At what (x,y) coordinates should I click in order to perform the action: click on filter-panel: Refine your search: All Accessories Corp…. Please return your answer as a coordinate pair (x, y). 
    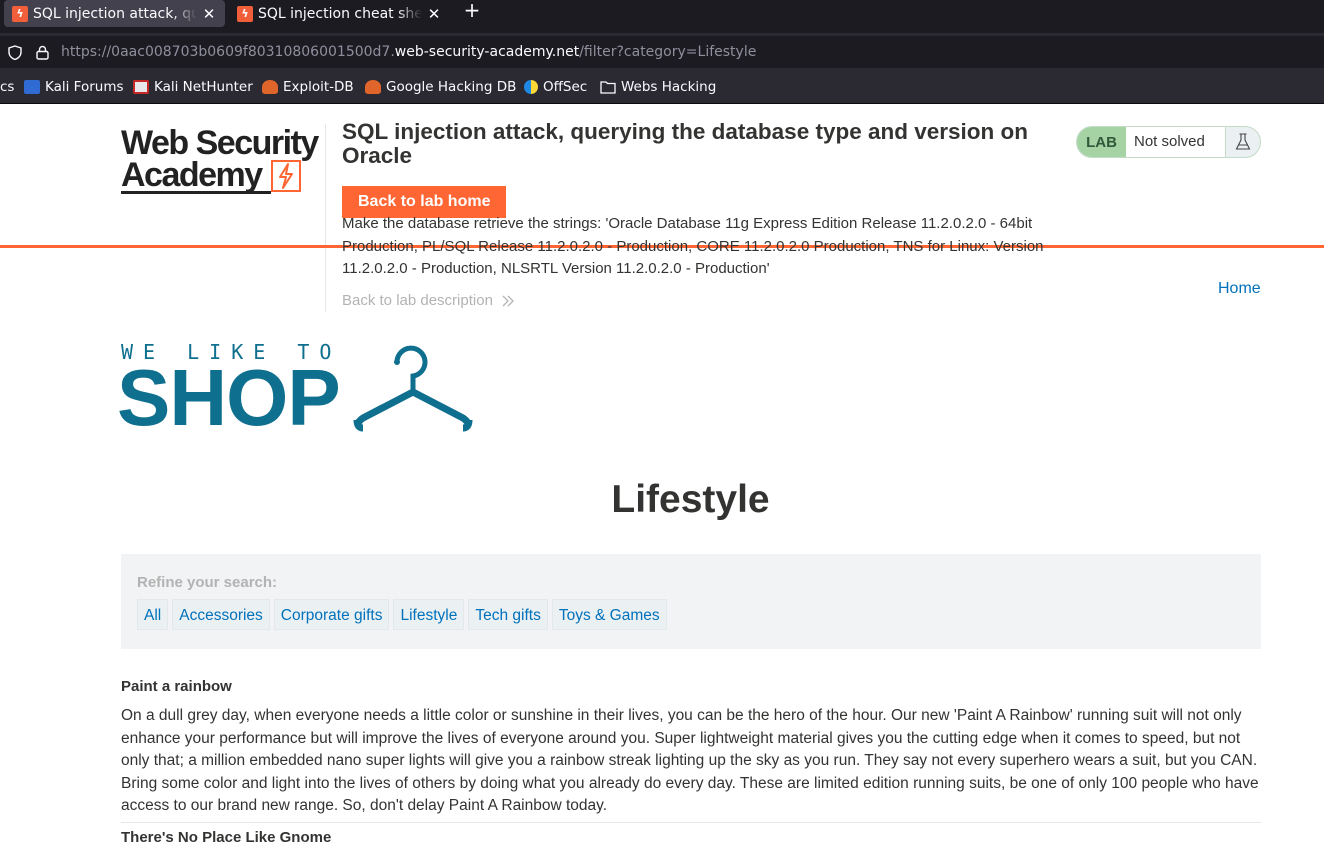
    Looking at the image, I should click on (691, 601).